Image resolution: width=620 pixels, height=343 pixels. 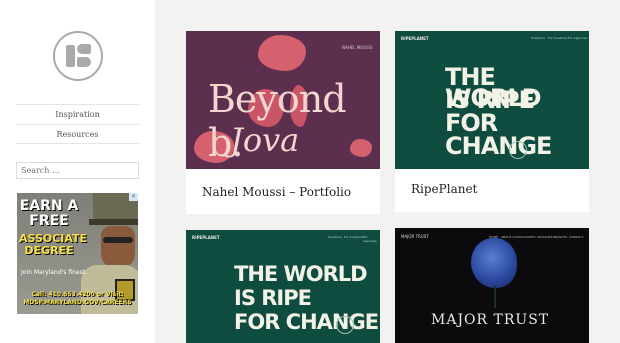 What do you see at coordinates (77, 114) in the screenshot?
I see `nav-item-inspiration: Inspiration` at bounding box center [77, 114].